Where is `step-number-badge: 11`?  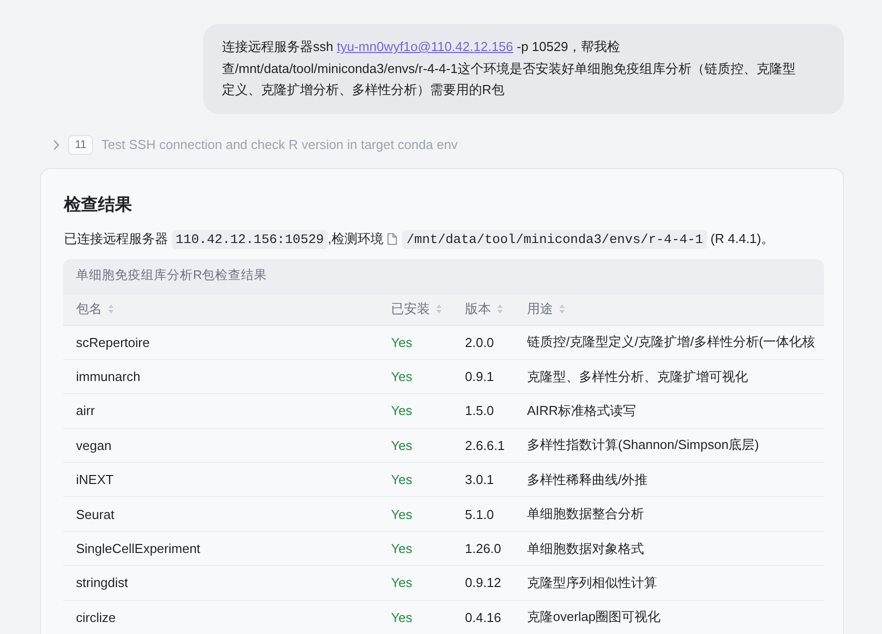
step-number-badge: 11 is located at coordinates (81, 144).